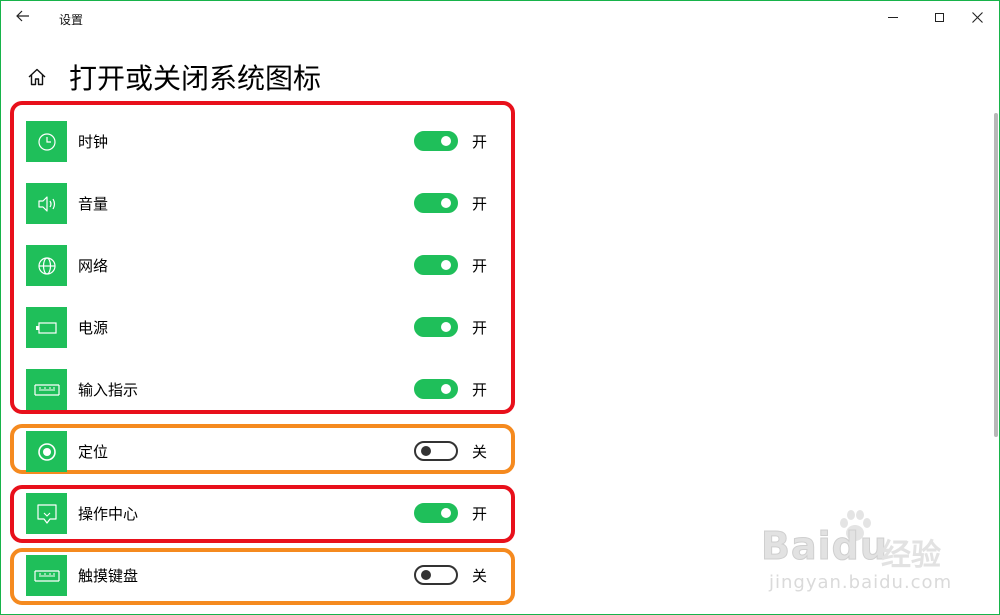  What do you see at coordinates (500, 17) in the screenshot?
I see `title-bar: 设置` at bounding box center [500, 17].